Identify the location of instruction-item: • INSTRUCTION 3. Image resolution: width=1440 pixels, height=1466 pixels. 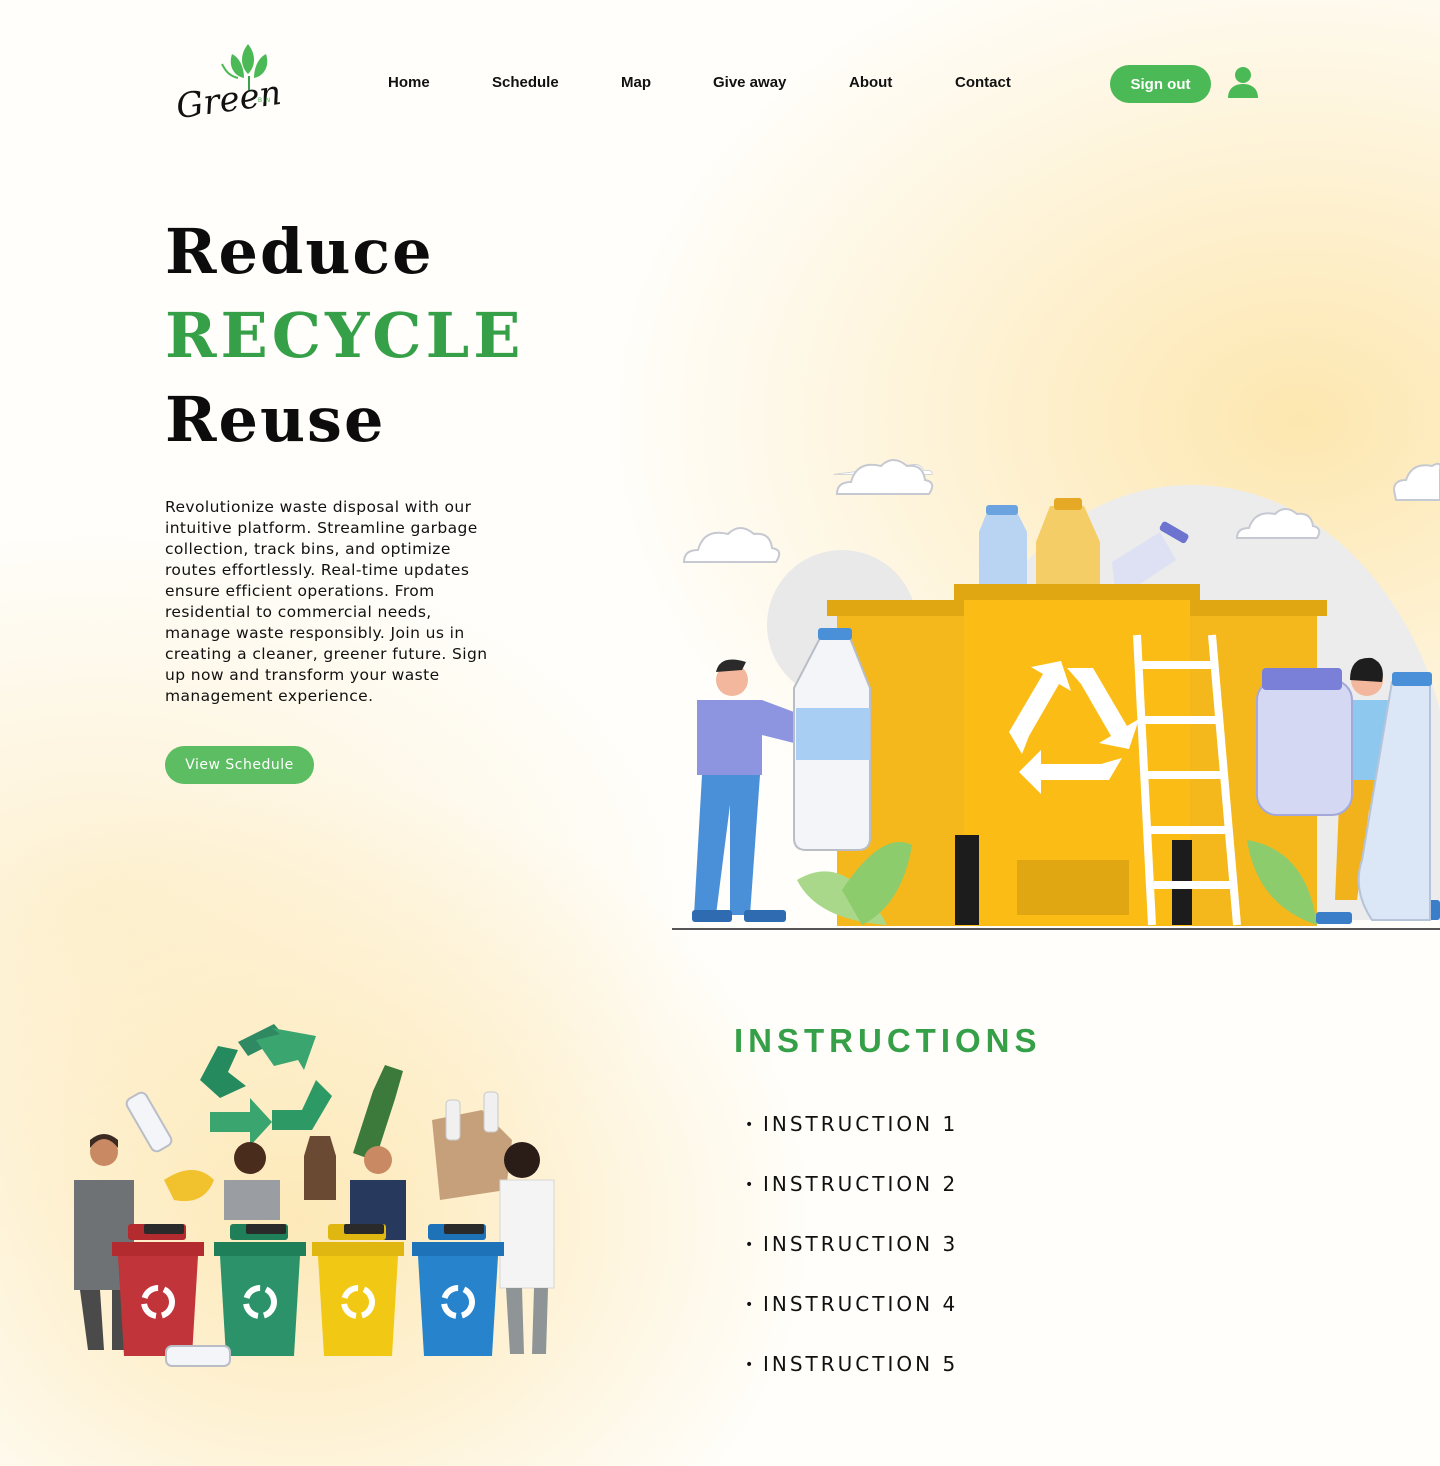
(852, 1244).